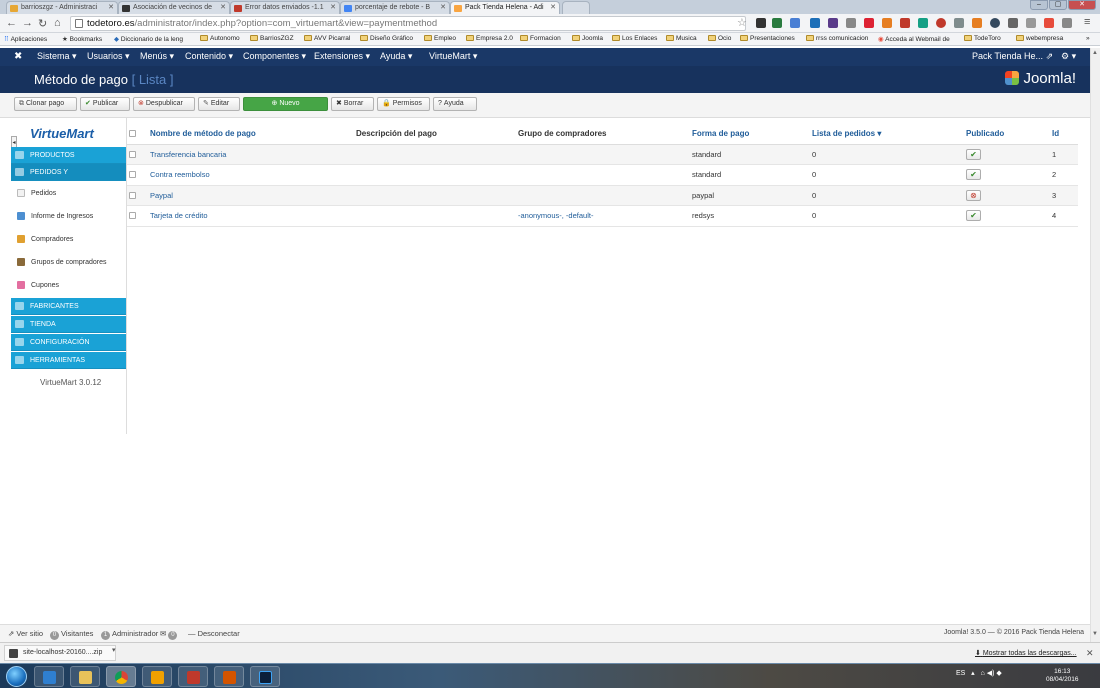  I want to click on system-clock: 16:13 08/04/2016, so click(1062, 676).